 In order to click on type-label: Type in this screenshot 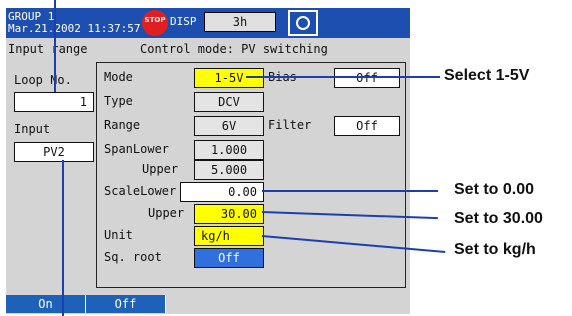, I will do `click(118, 101)`.